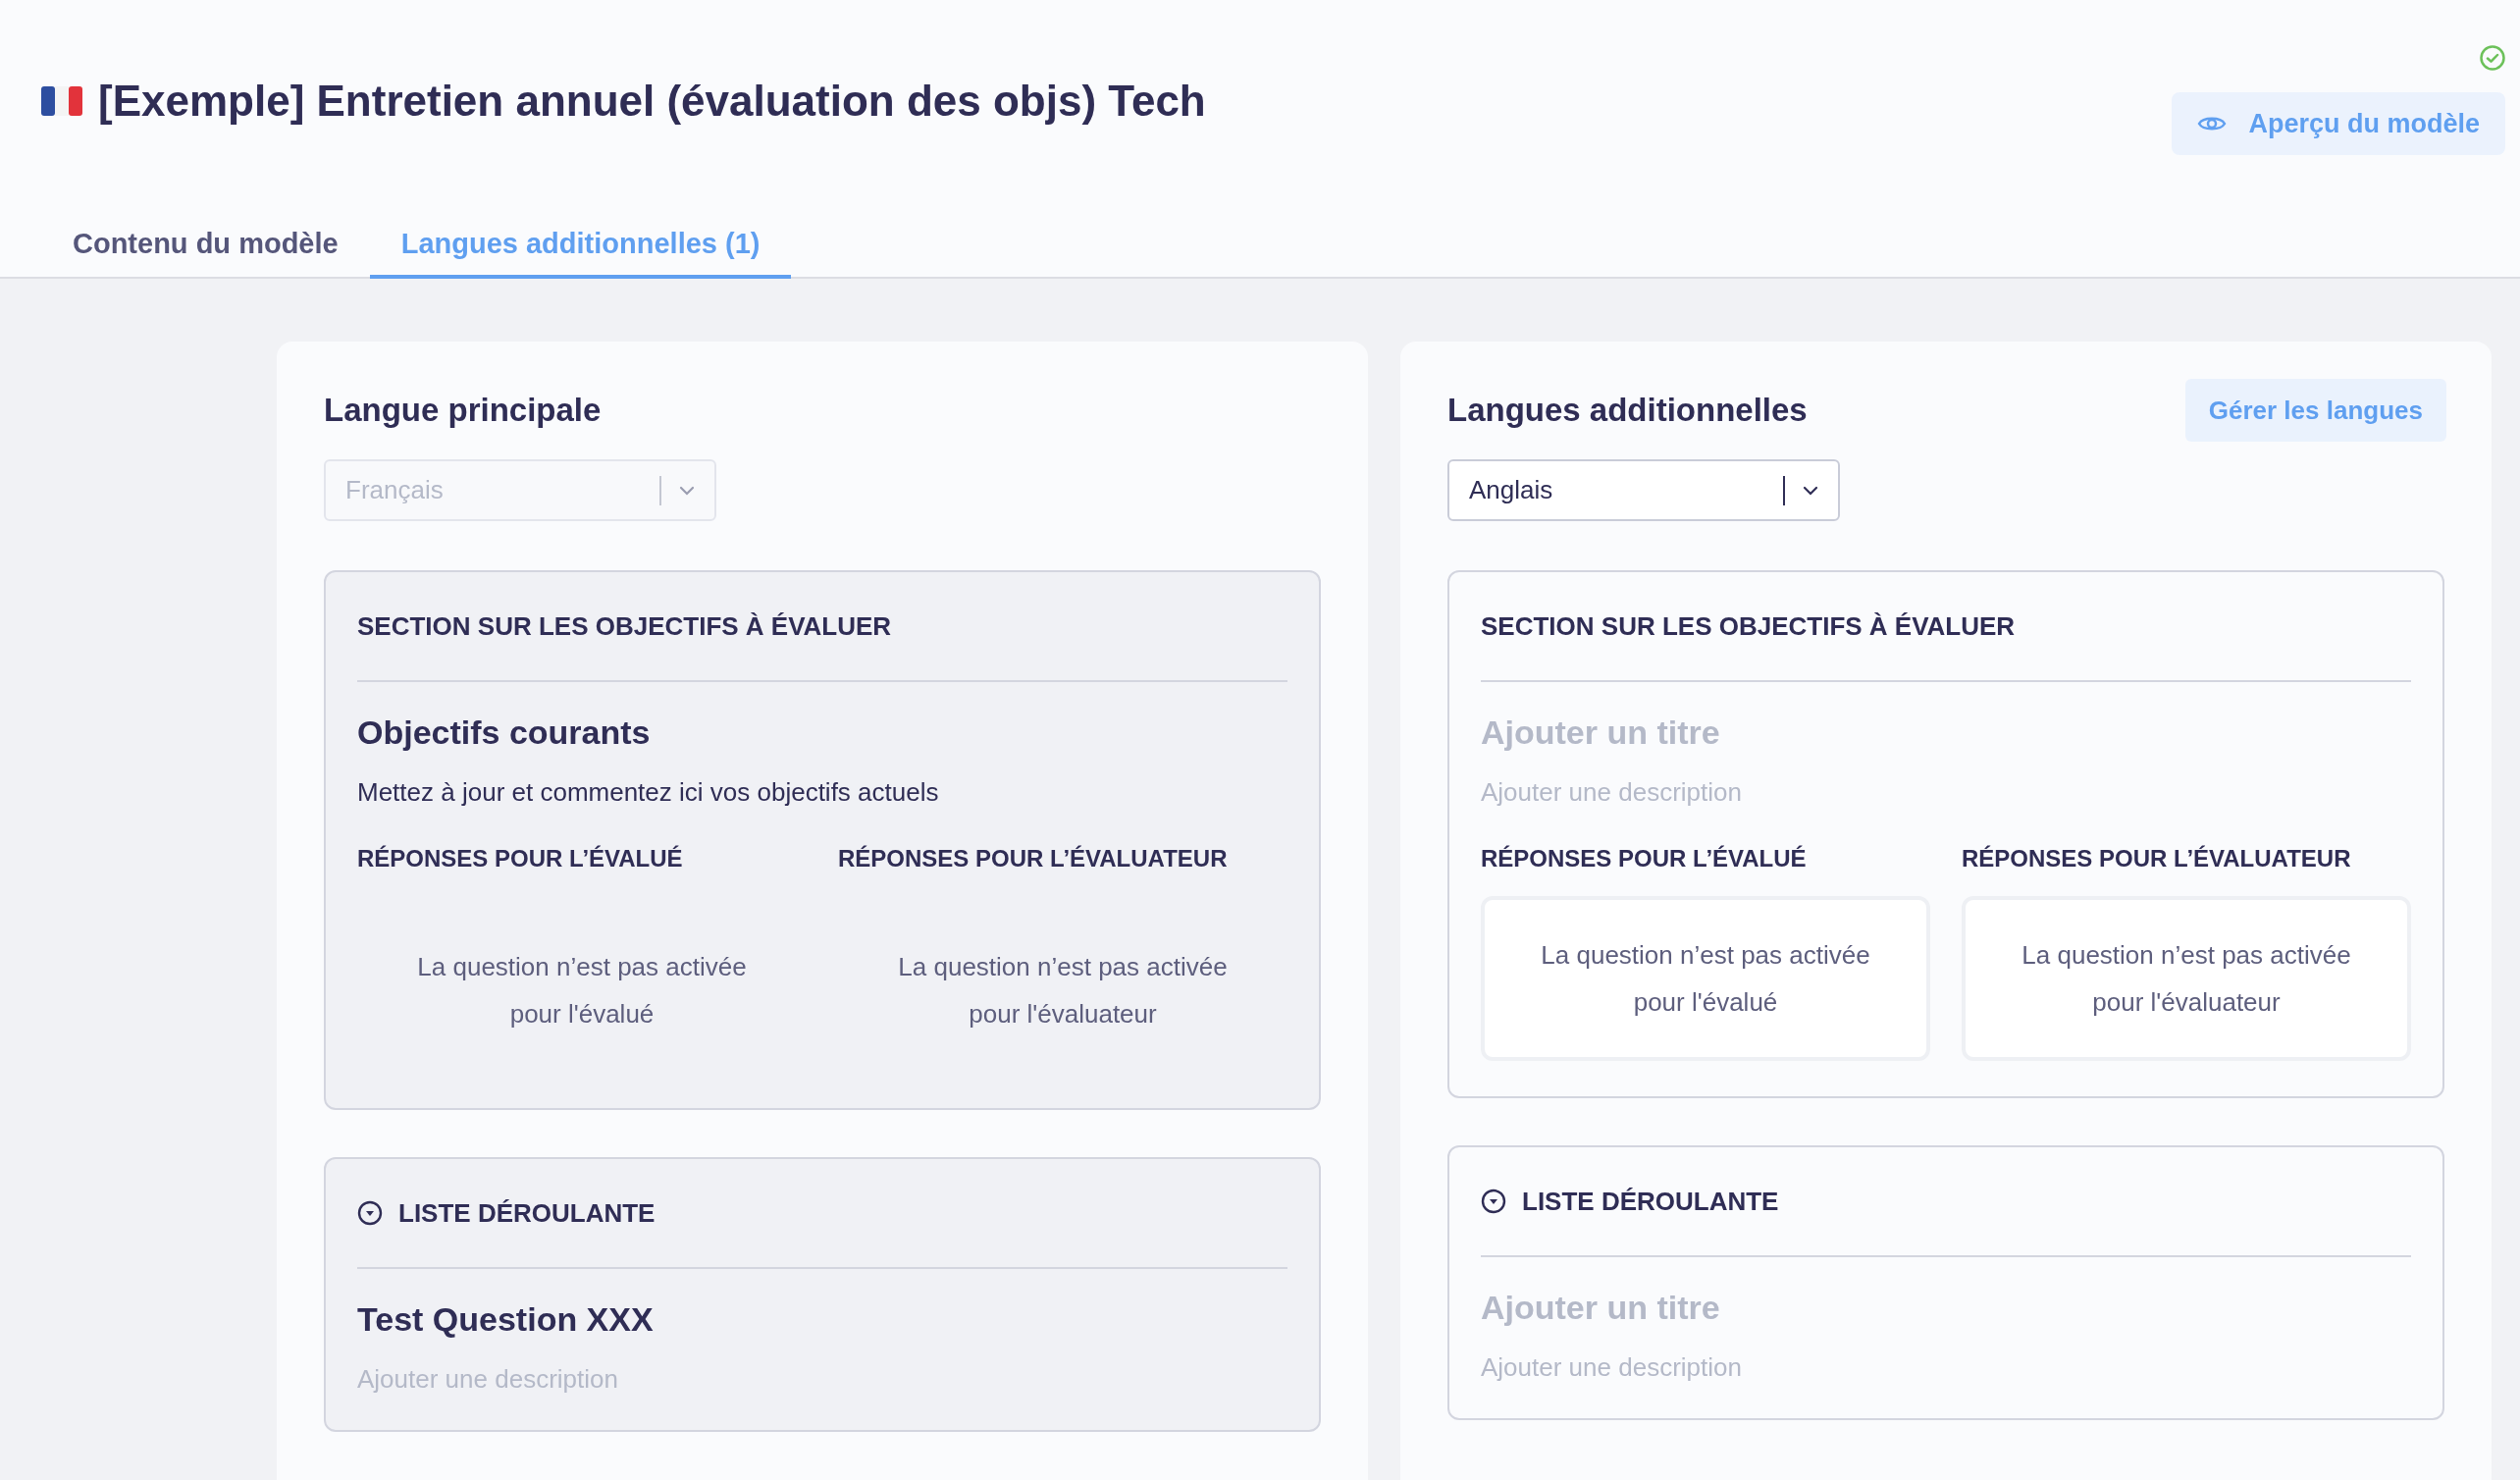 The image size is (2520, 1480). What do you see at coordinates (648, 792) in the screenshot?
I see `section-description: Mettez à jour et commentez ici vos objectifs actuels` at bounding box center [648, 792].